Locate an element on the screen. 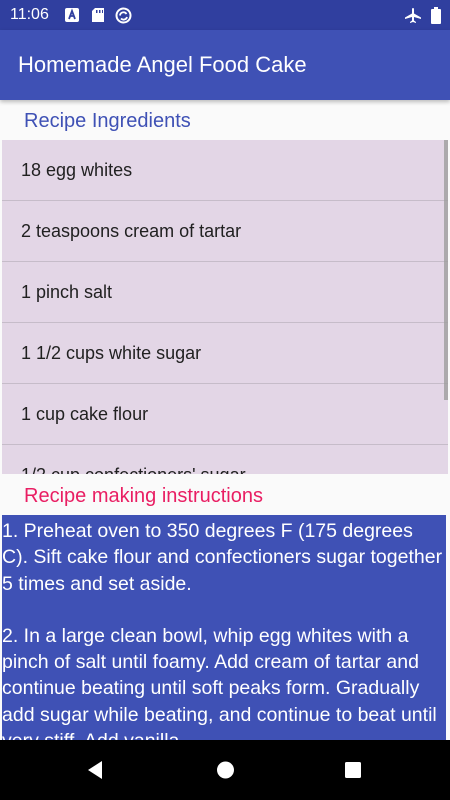  home-icon is located at coordinates (225, 772).